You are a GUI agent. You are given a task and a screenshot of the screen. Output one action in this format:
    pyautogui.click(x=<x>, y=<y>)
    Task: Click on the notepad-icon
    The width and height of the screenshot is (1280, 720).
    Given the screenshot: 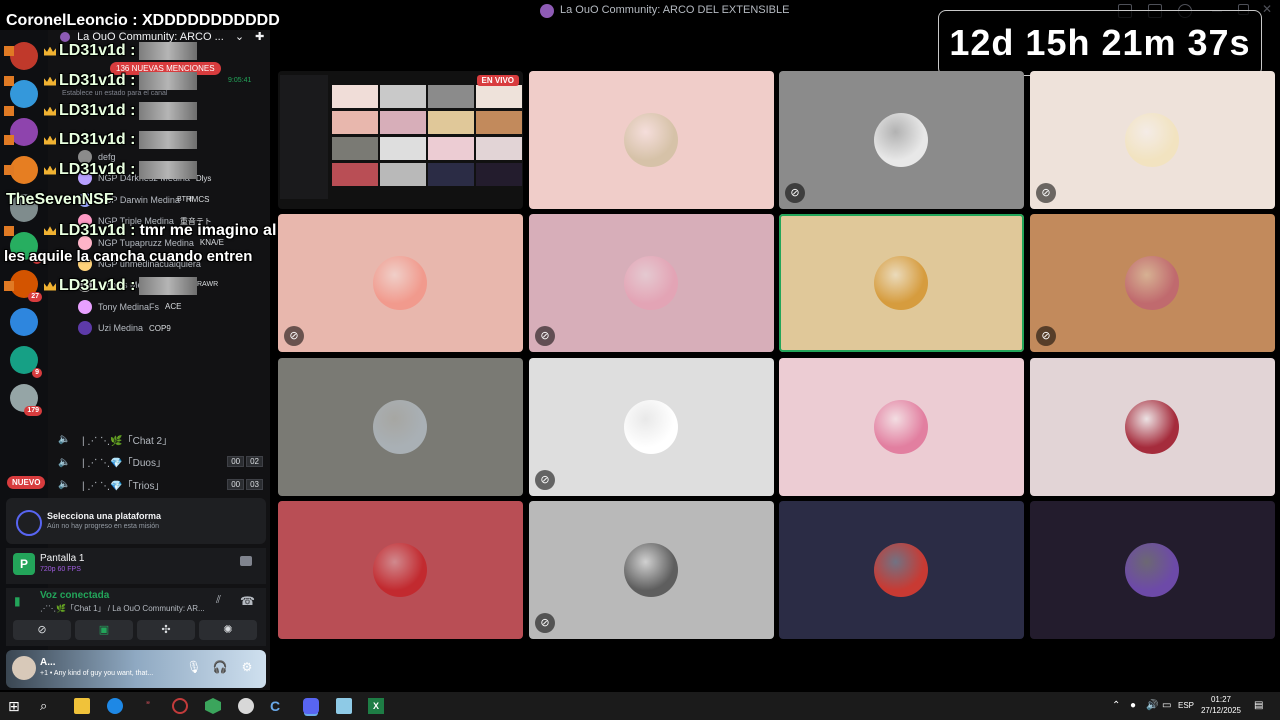 What is the action you would take?
    pyautogui.click(x=344, y=706)
    